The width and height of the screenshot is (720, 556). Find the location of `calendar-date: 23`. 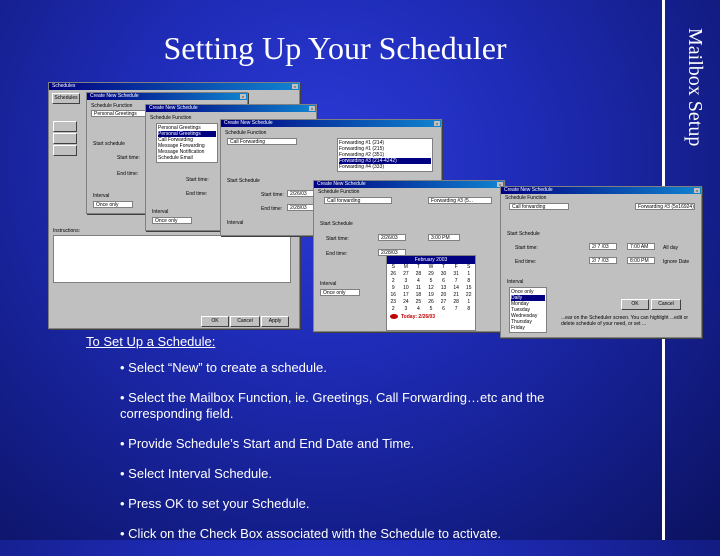

calendar-date: 23 is located at coordinates (393, 302).